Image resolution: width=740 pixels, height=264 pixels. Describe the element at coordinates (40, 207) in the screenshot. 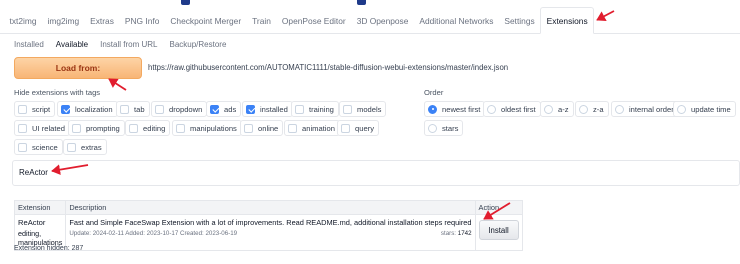

I see `column-header-extension: Extension` at that location.